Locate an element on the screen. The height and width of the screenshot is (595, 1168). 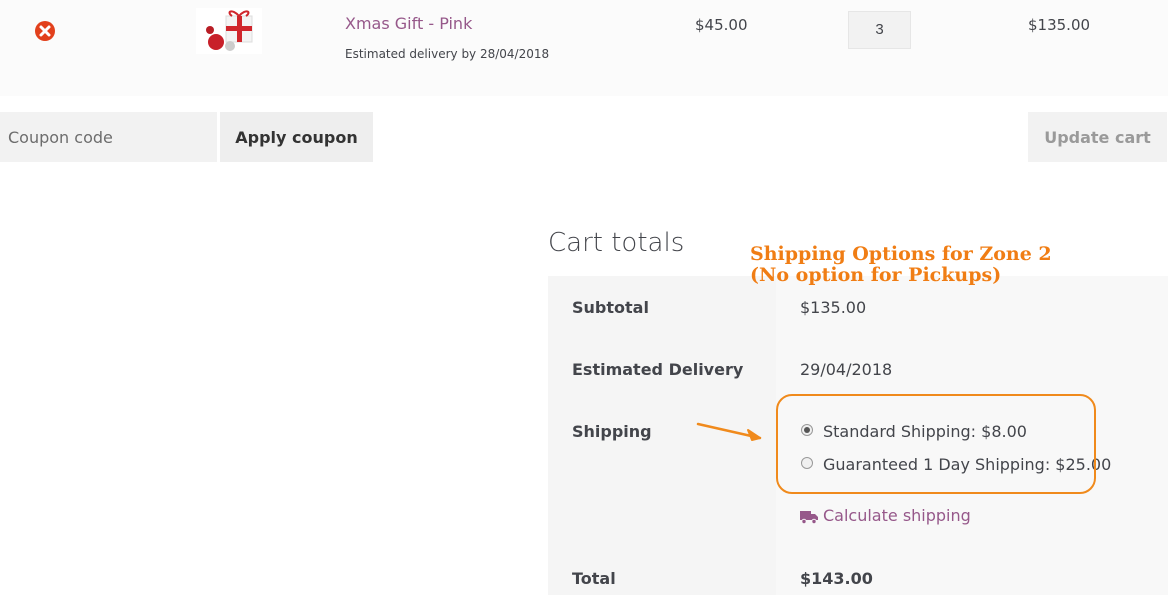
unit-price: $45.00 is located at coordinates (721, 25).